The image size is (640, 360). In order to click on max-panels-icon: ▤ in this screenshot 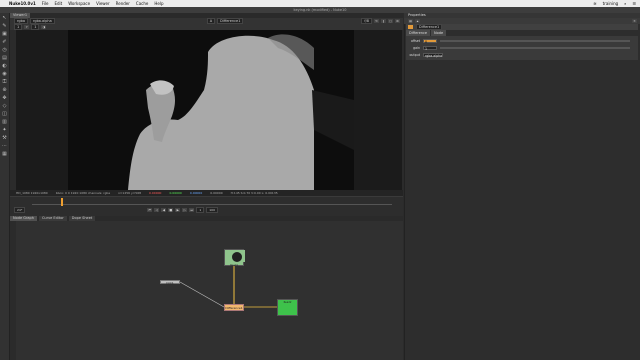, I will do `click(410, 21)`.